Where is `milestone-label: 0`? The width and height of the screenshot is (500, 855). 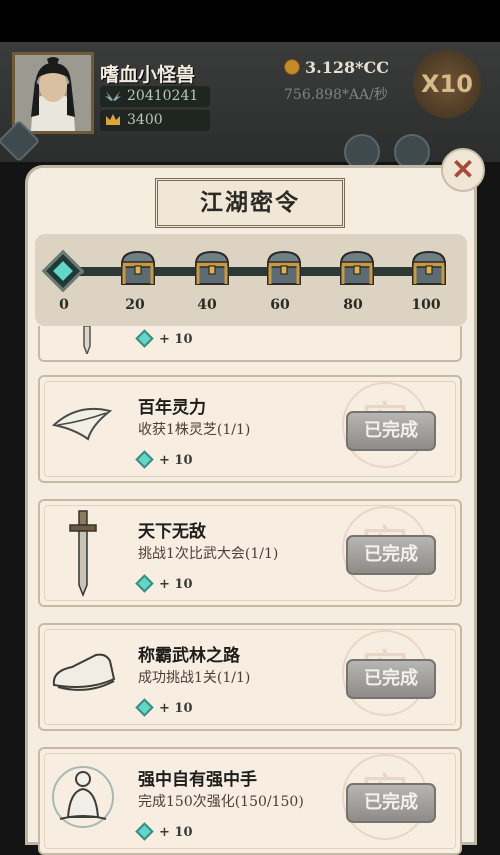 milestone-label: 0 is located at coordinates (64, 305).